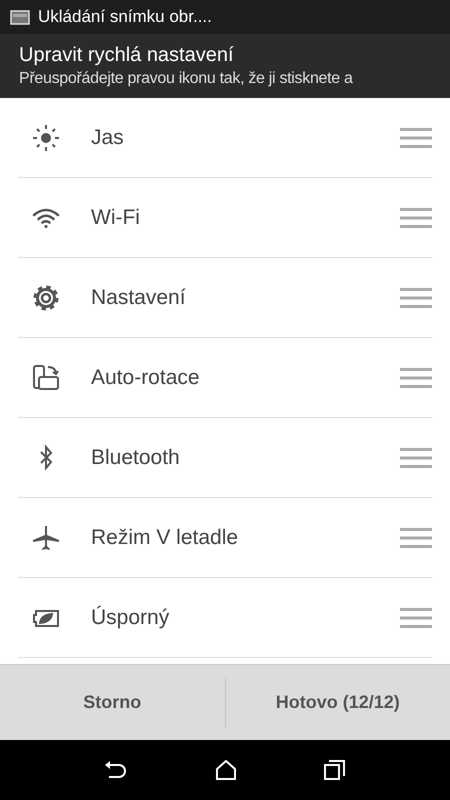 The height and width of the screenshot is (800, 450). What do you see at coordinates (335, 770) in the screenshot?
I see `recent-apps-icon` at bounding box center [335, 770].